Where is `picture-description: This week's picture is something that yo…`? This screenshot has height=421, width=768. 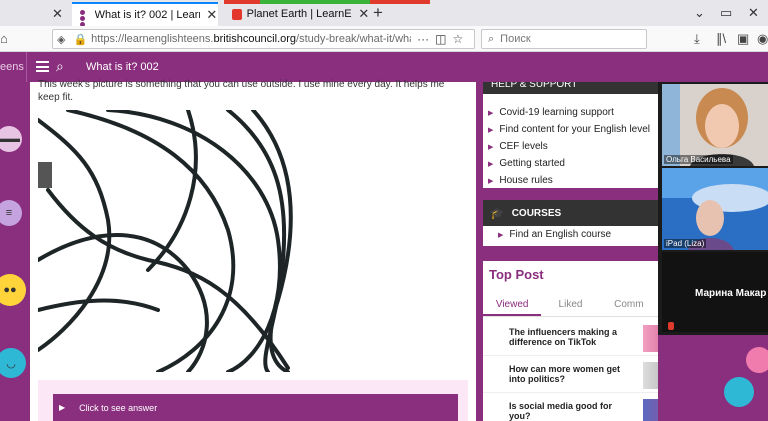 picture-description: This week's picture is something that yo… is located at coordinates (241, 91).